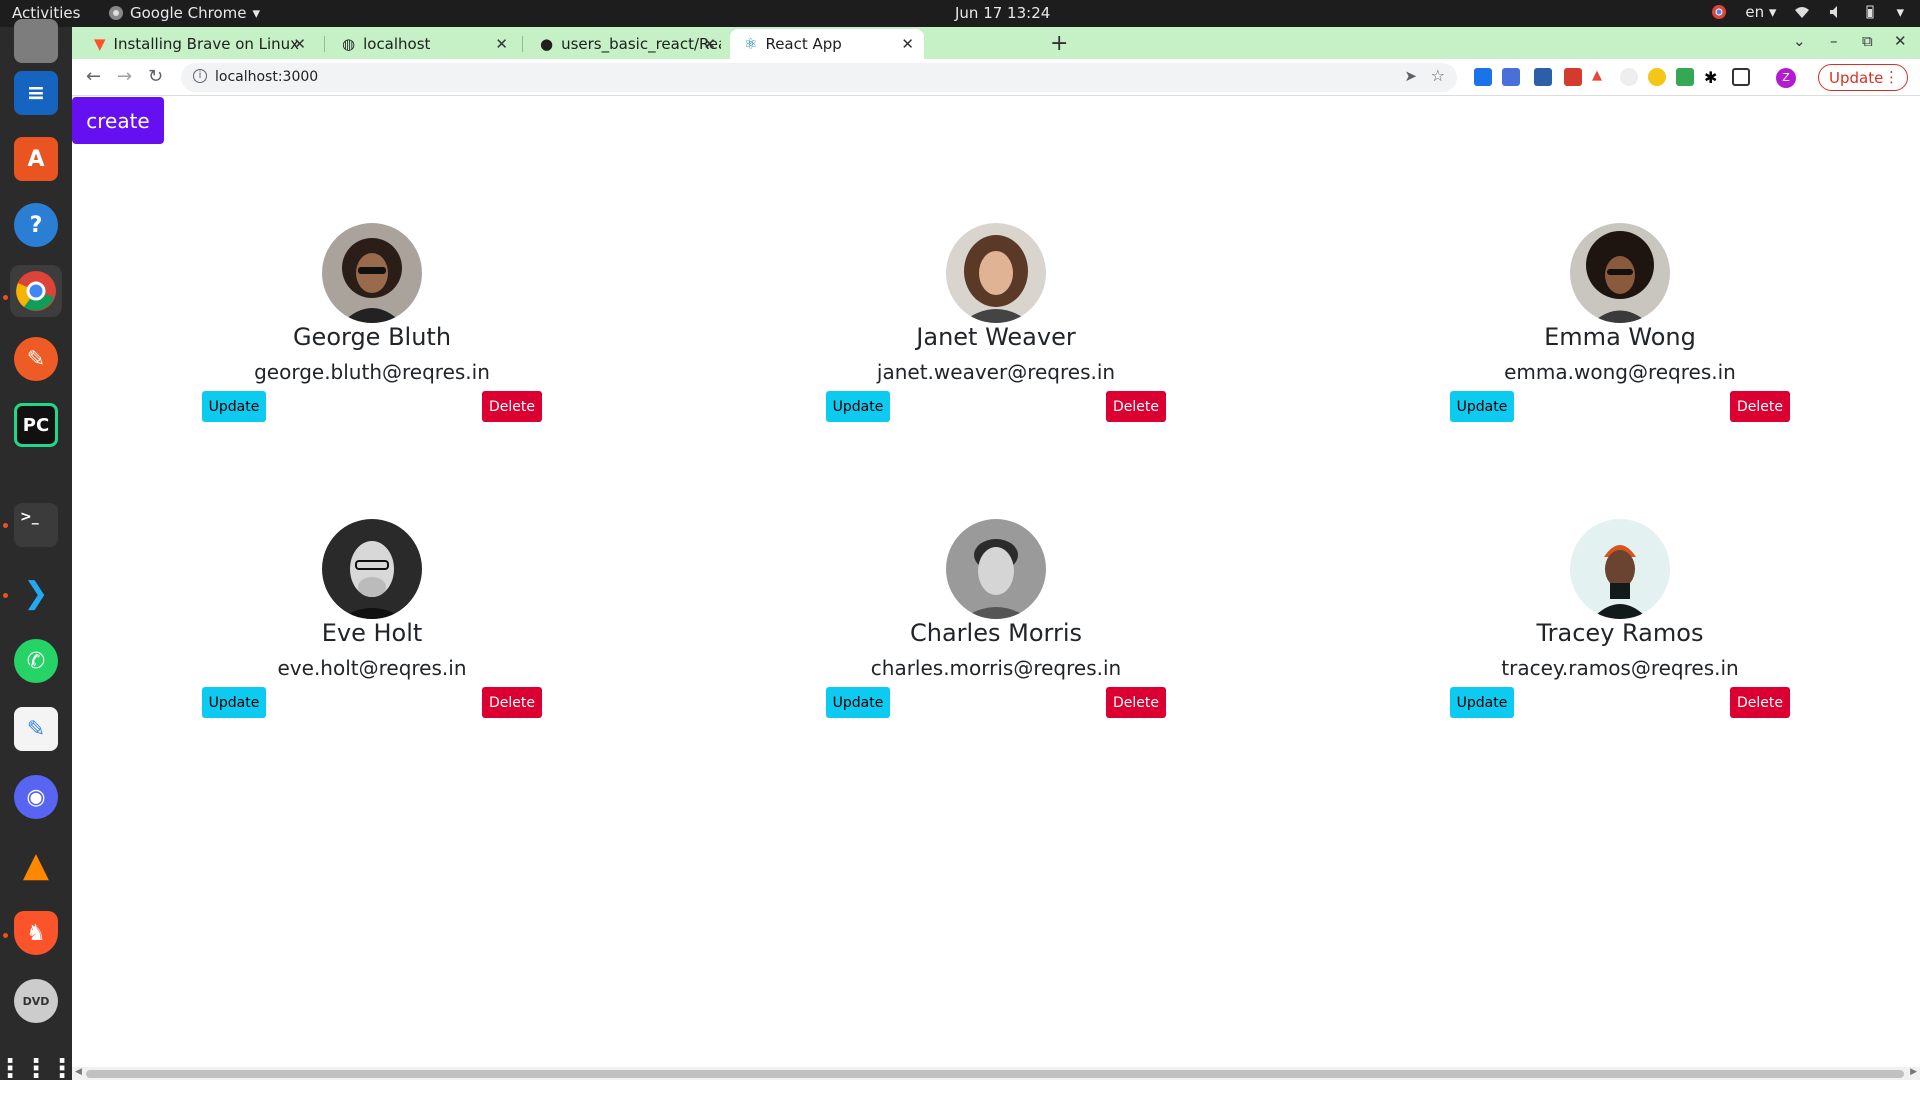 The width and height of the screenshot is (1920, 1095). What do you see at coordinates (1807, 12) in the screenshot?
I see `system-tray: en ▾ ▾` at bounding box center [1807, 12].